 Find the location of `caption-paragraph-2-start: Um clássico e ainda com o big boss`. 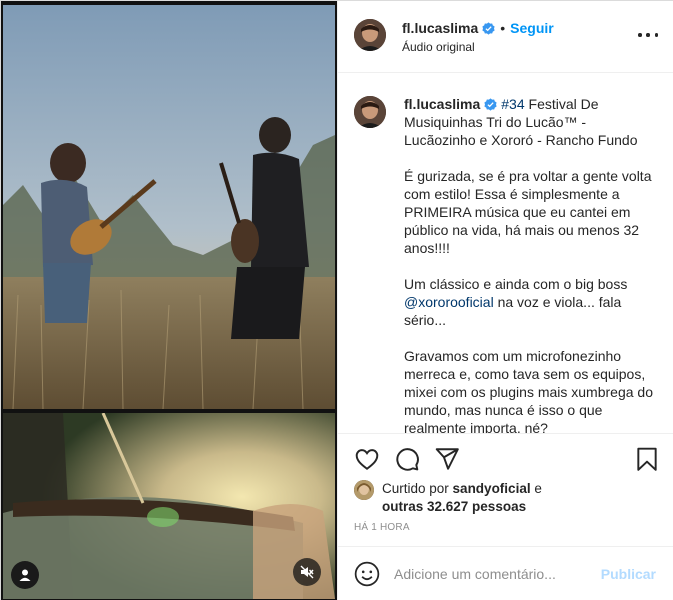

caption-paragraph-2-start: Um clássico e ainda com o big boss is located at coordinates (518, 284).